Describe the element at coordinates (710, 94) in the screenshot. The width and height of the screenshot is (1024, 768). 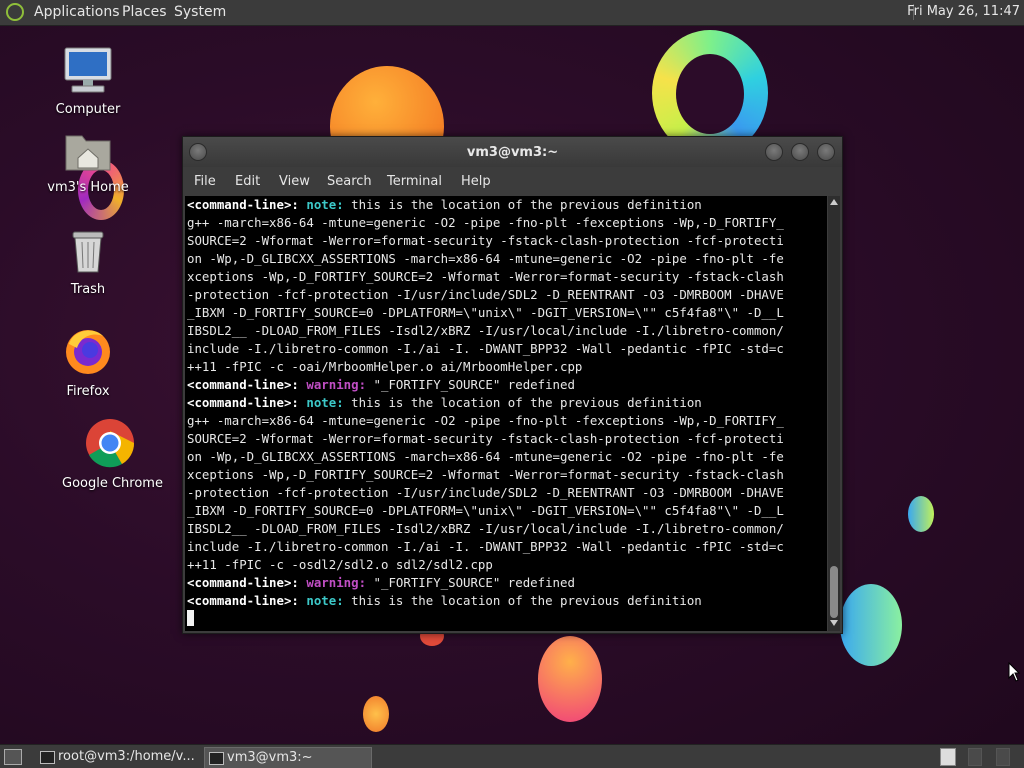
I see `wallpaper-rainbow-ring-hole` at that location.